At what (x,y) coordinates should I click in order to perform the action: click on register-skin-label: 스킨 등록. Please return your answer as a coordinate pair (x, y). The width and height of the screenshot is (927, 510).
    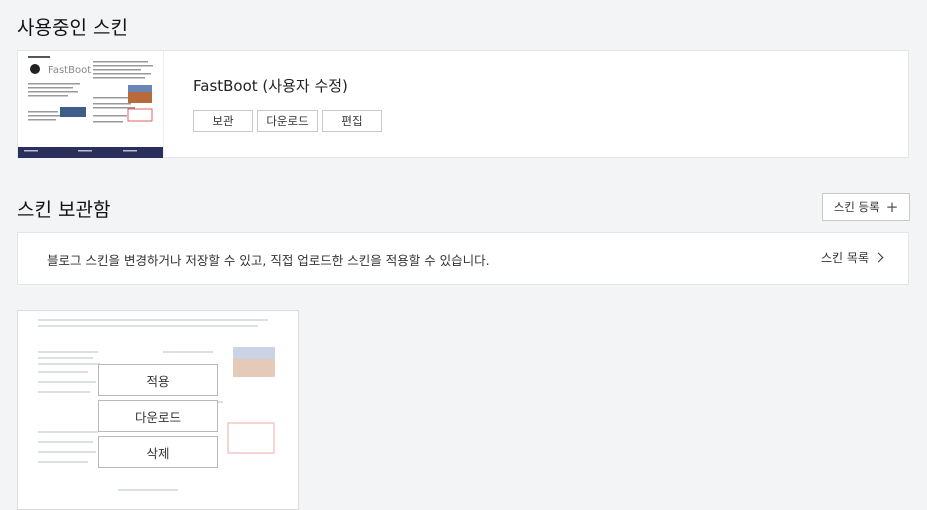
    Looking at the image, I should click on (856, 207).